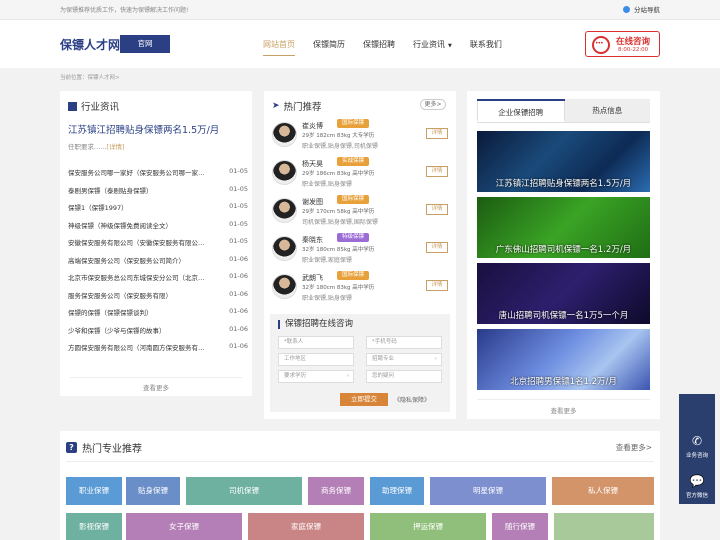 This screenshot has width=720, height=540. What do you see at coordinates (340, 146) in the screenshot?
I see `candidate-tags: 职业保镖,贴身保镖,司机保镖` at bounding box center [340, 146].